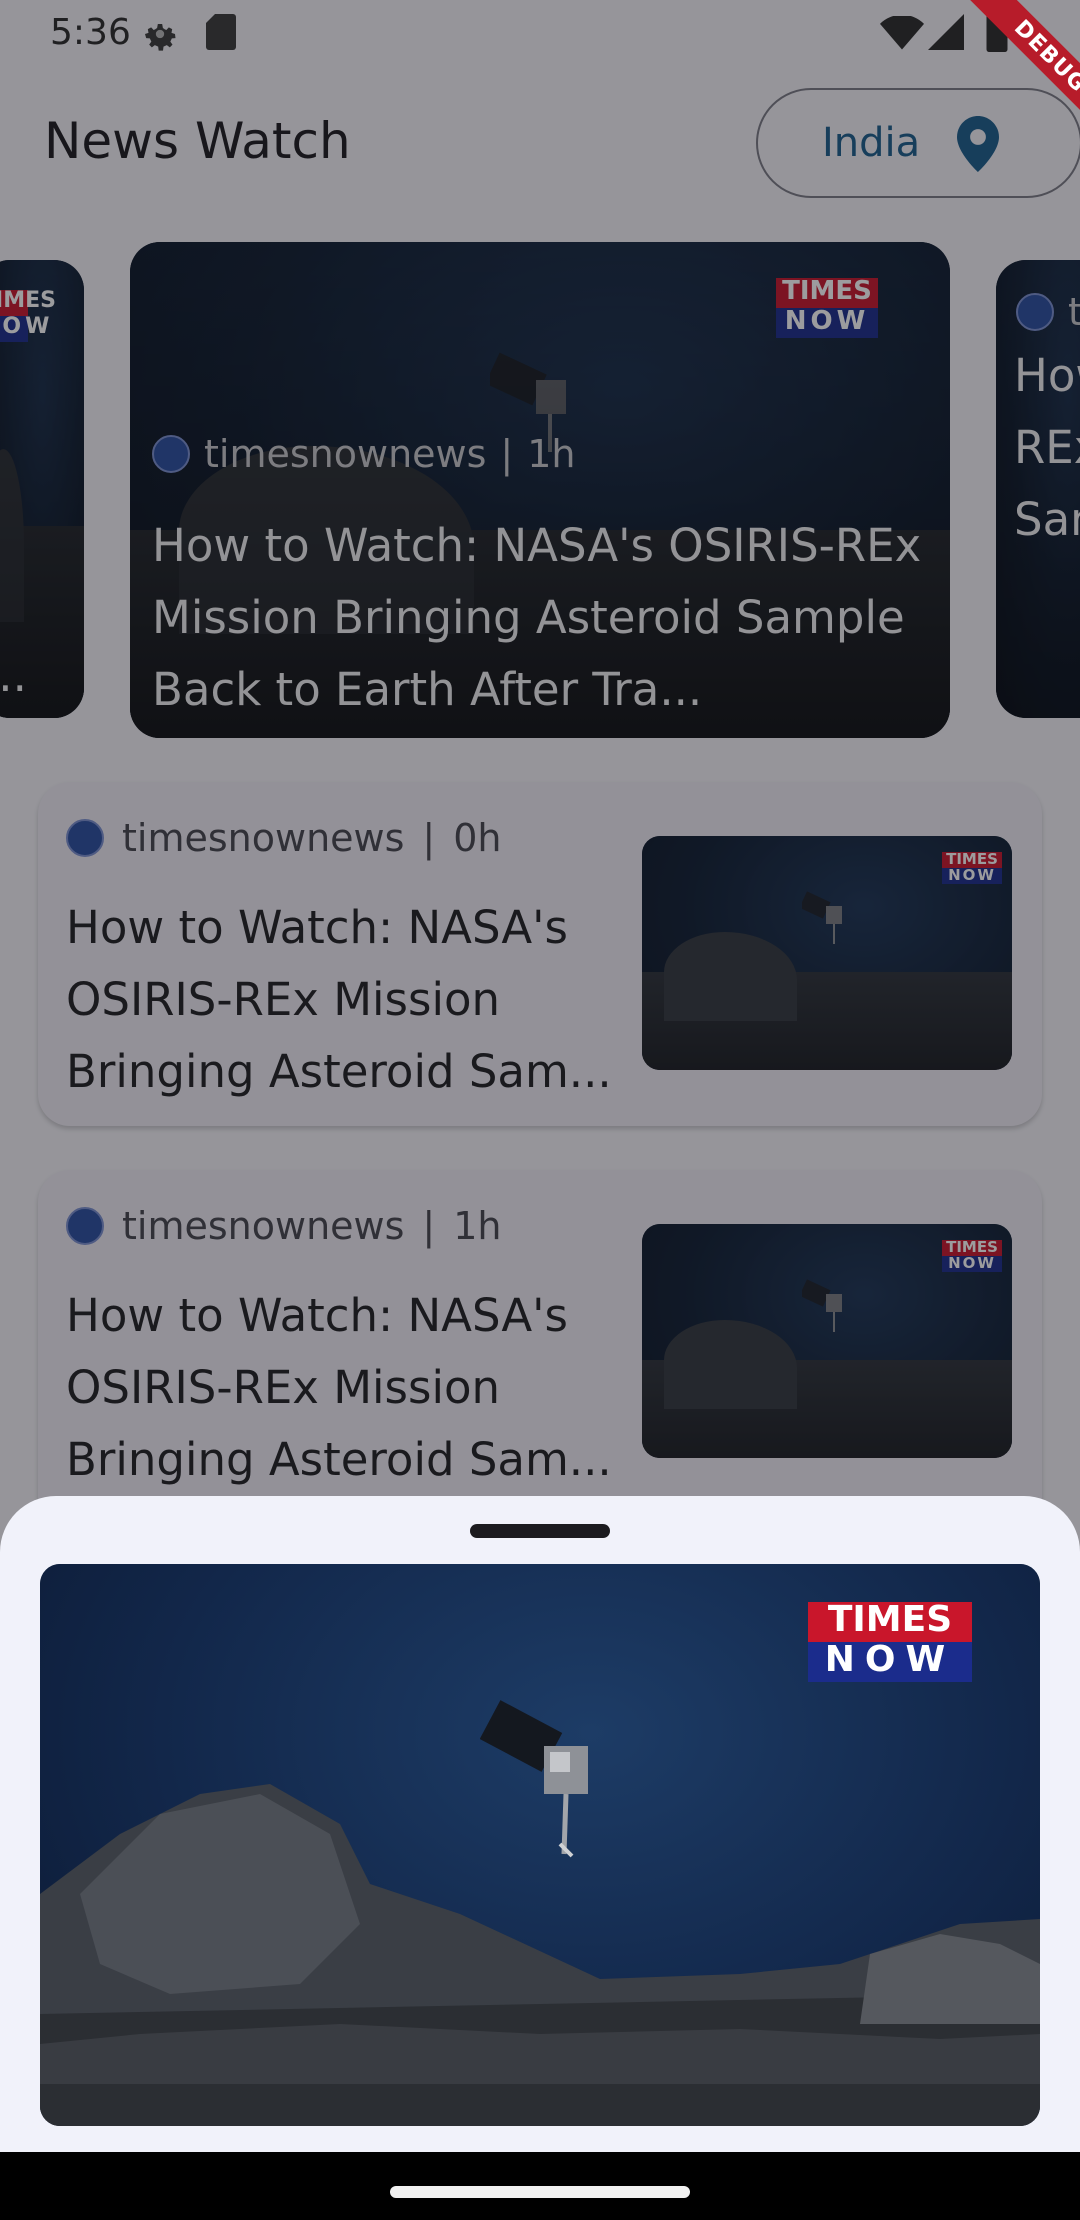 This screenshot has height=2220, width=1080. I want to click on times-now-logo-now: NOW, so click(890, 1662).